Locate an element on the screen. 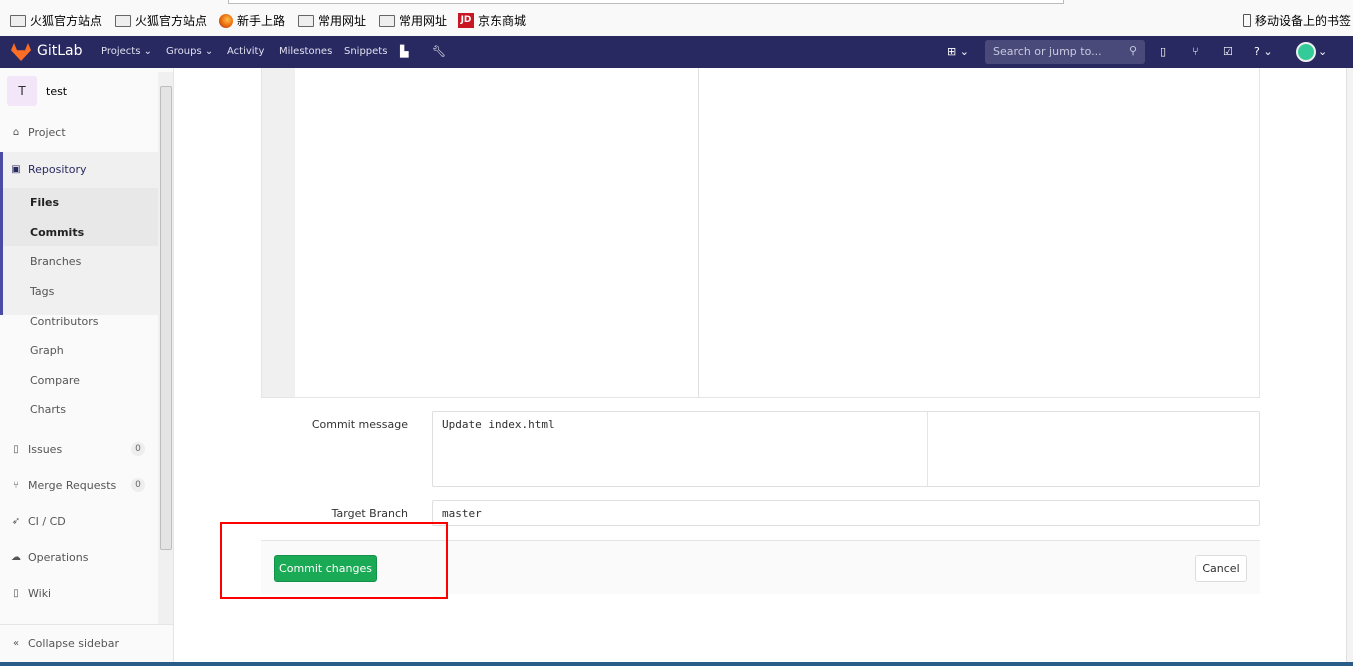 This screenshot has width=1353, height=666. sidebar-item-files: Files is located at coordinates (44, 202).